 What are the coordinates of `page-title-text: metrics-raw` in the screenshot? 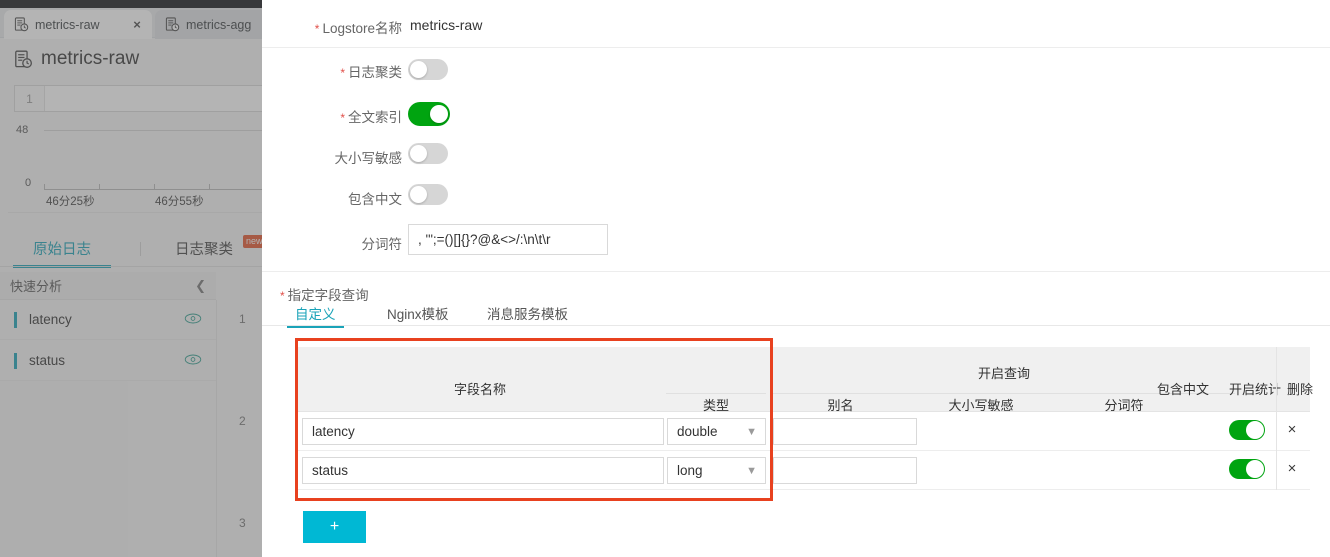 It's located at (90, 58).